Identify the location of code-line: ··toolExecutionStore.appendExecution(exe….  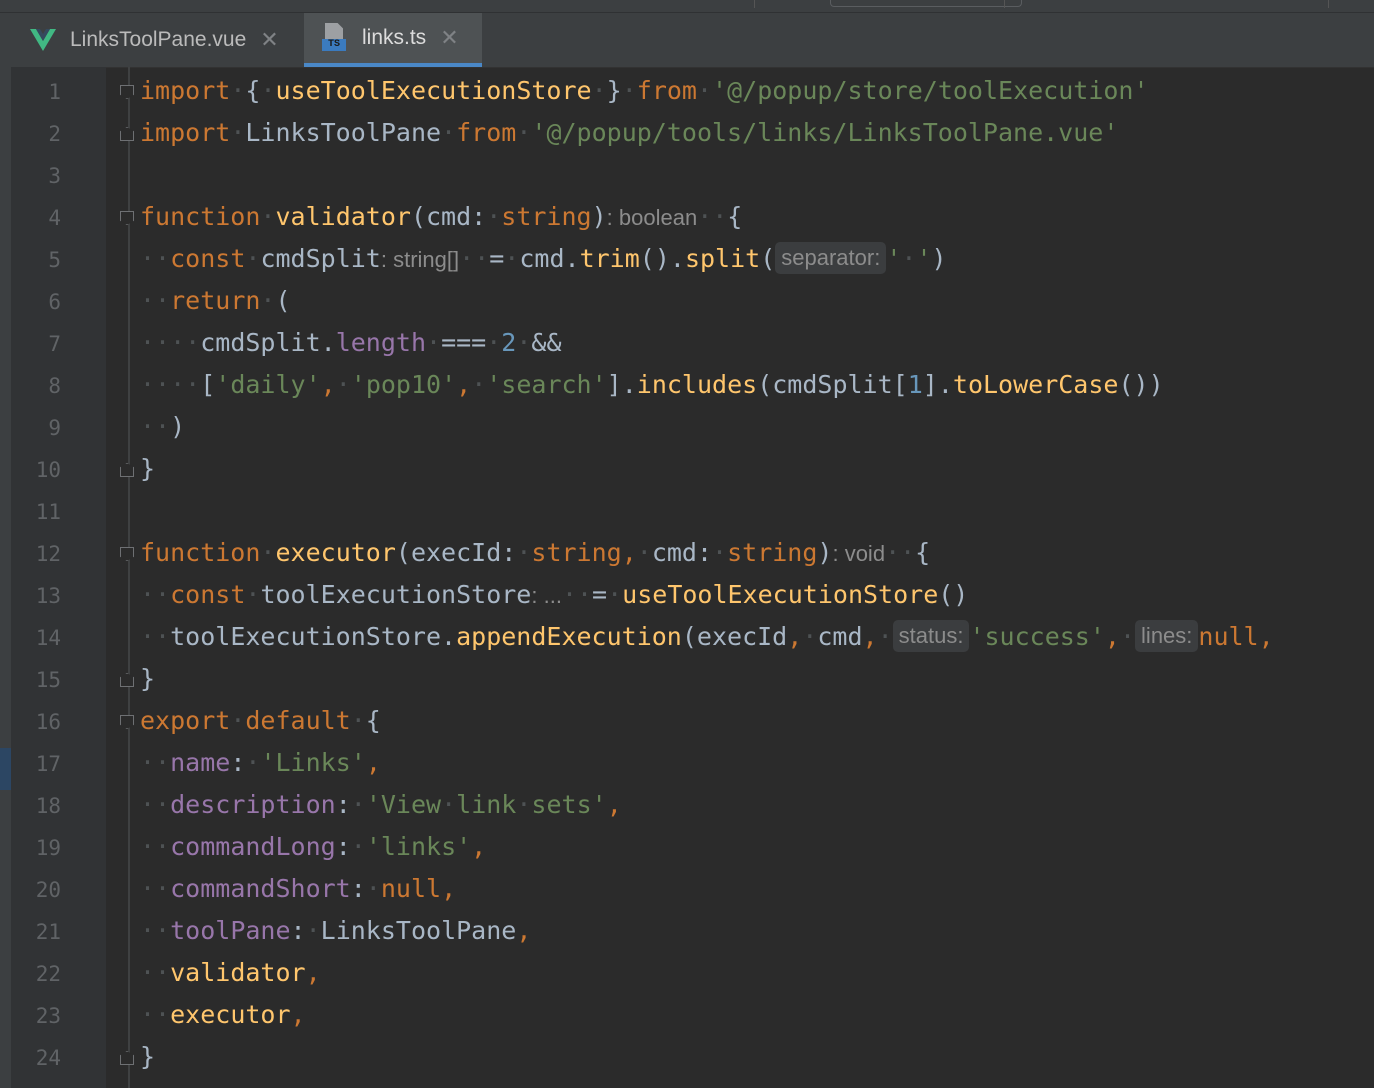
(707, 636).